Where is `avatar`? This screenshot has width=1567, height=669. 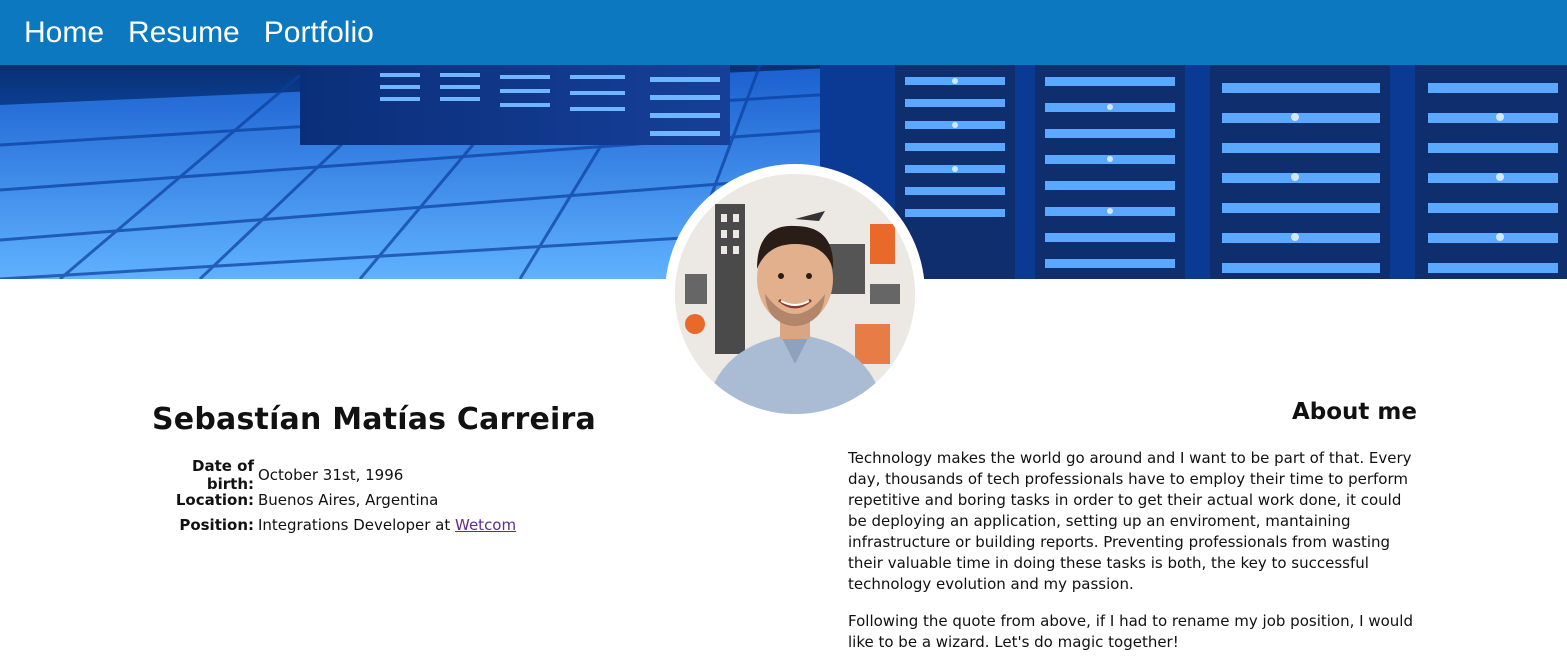 avatar is located at coordinates (795, 294).